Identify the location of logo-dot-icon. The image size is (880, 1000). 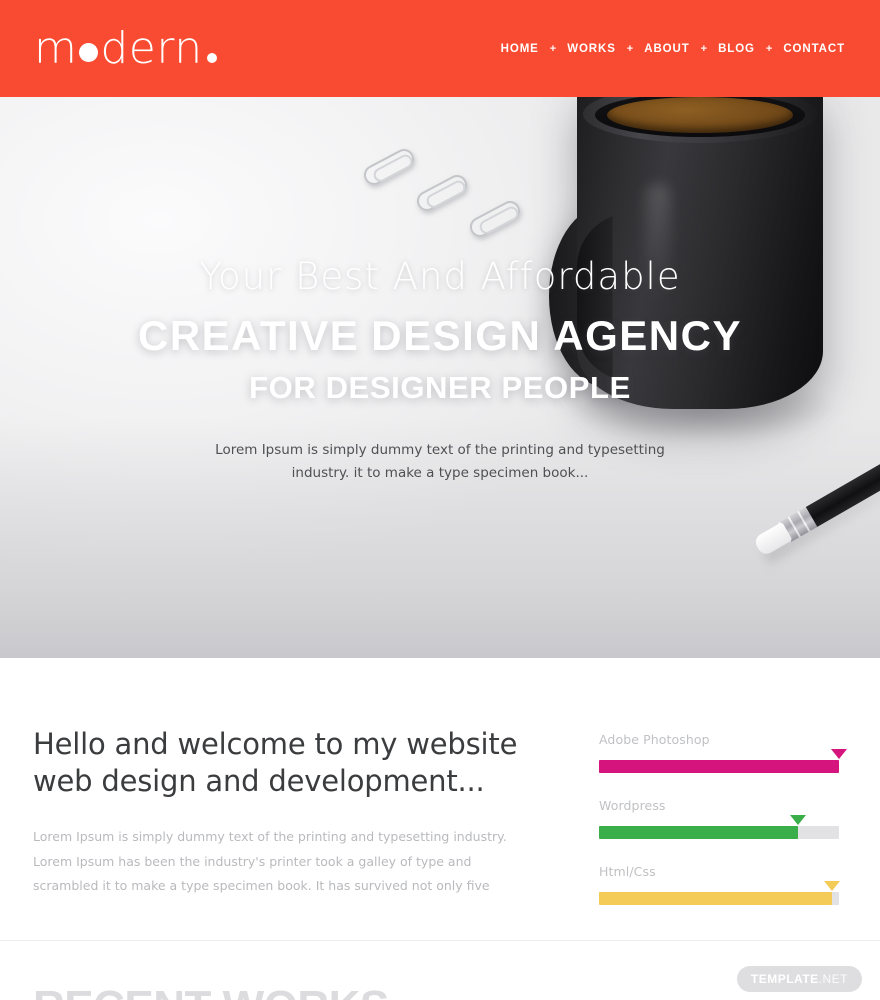
(211, 57).